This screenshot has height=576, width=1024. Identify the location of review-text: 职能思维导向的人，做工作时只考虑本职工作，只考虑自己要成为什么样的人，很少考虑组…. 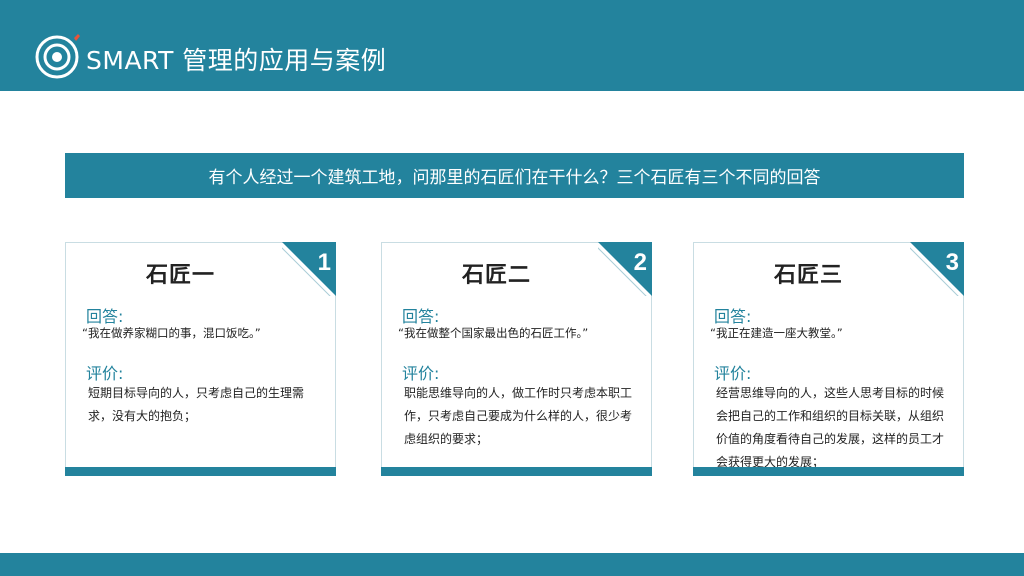
(518, 416).